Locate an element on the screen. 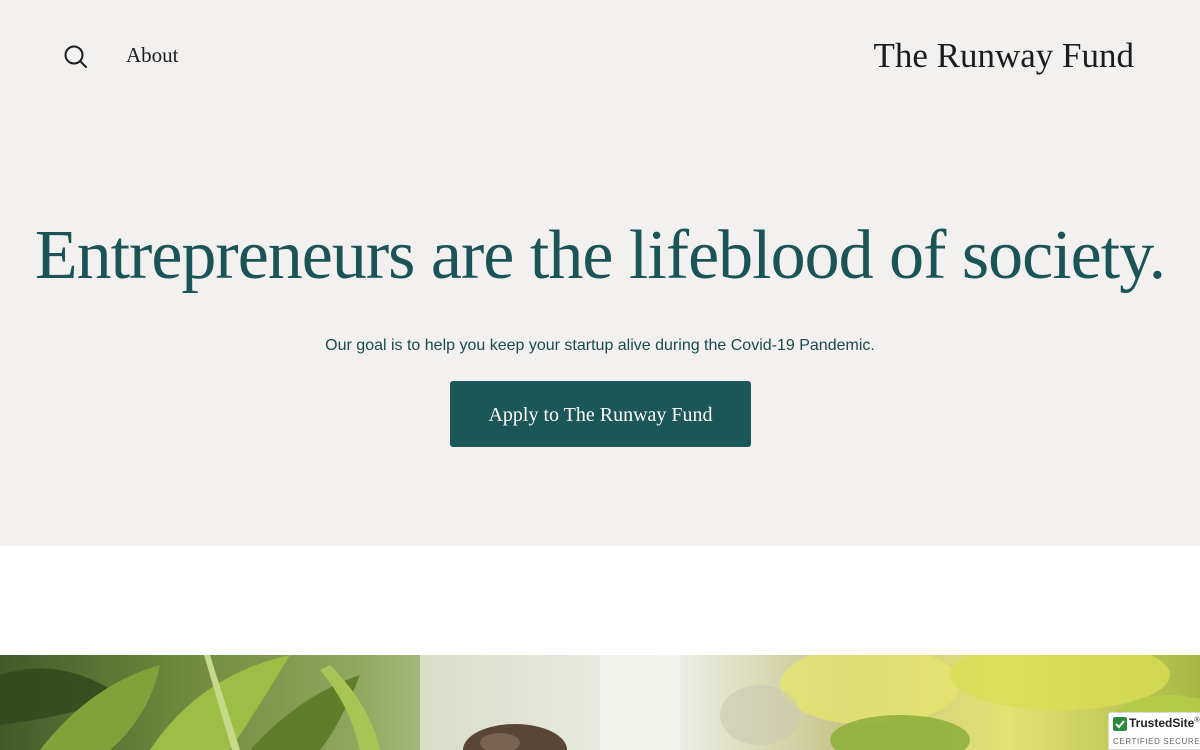 This screenshot has width=1200, height=750. site-title: The Runway Fund is located at coordinates (1003, 56).